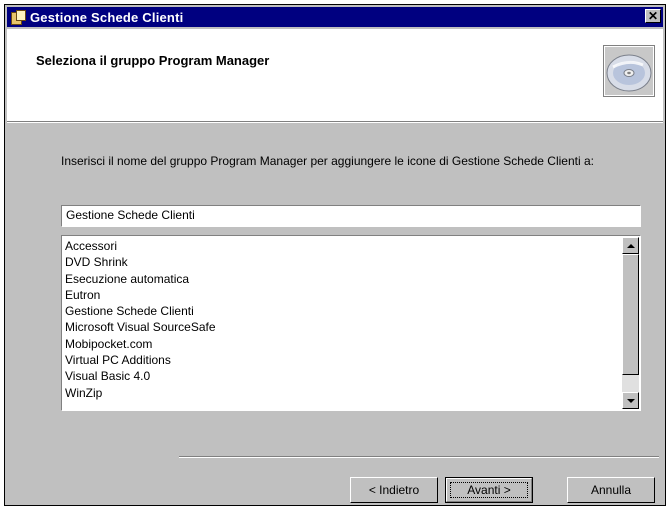 This screenshot has width=670, height=510. I want to click on back-button-label: < Indietro, so click(394, 490).